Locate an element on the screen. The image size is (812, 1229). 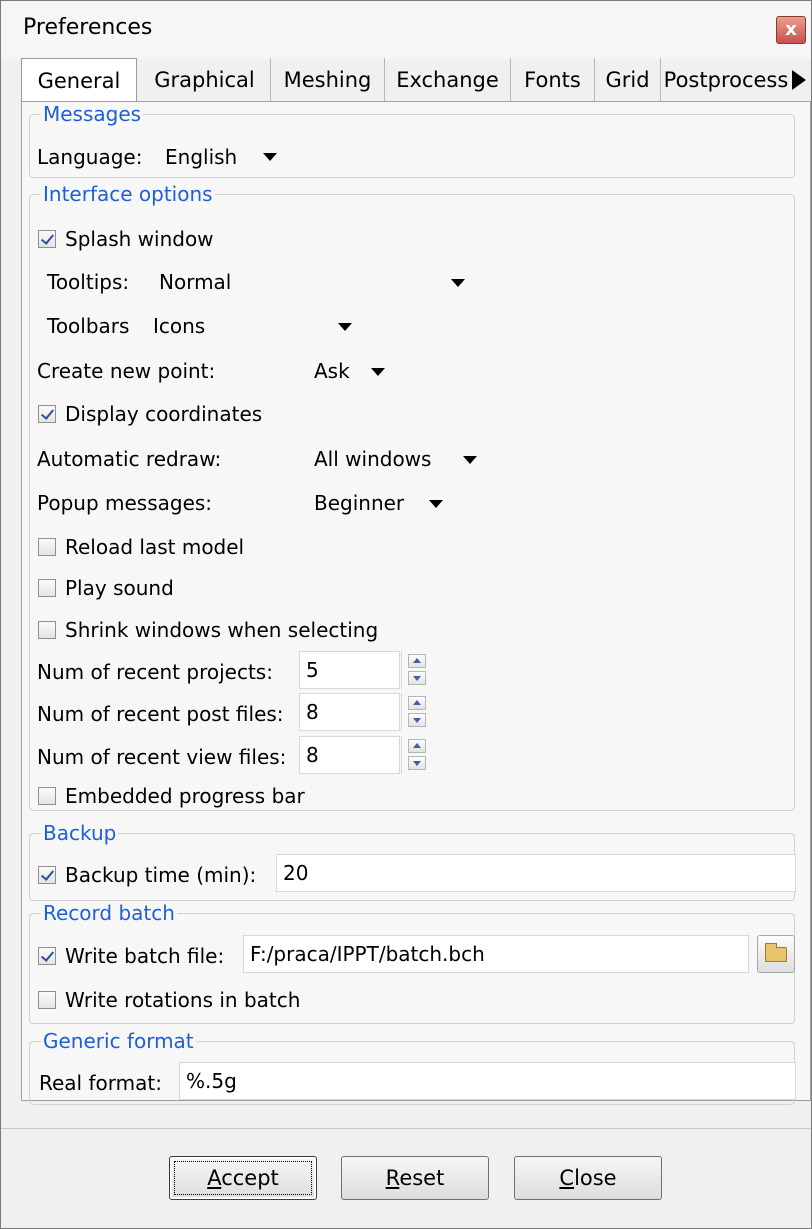
recent-post-files-label: Num of recent post files: is located at coordinates (160, 714).